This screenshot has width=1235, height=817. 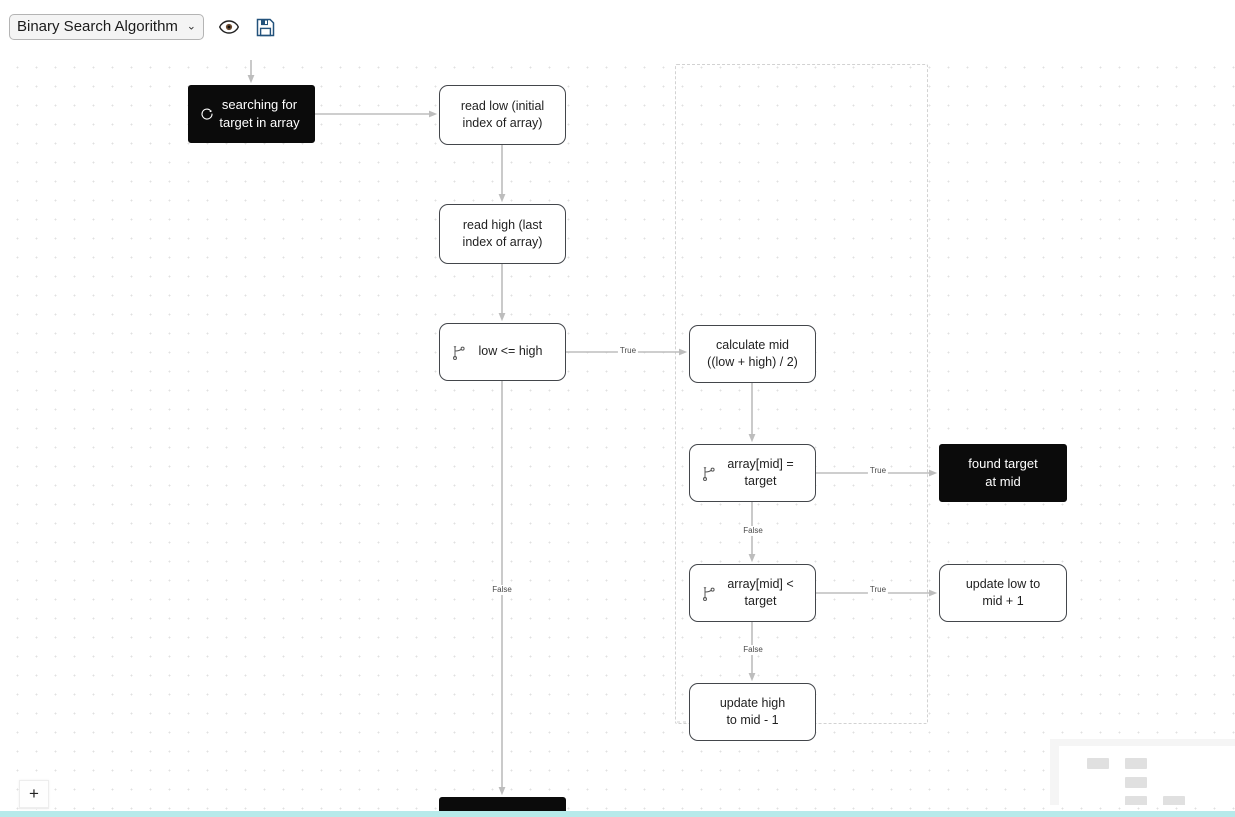 I want to click on zoom-controls: +, so click(x=34, y=794).